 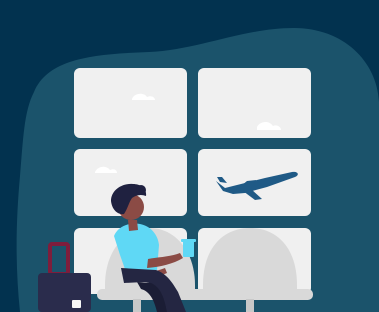 I want to click on traveler-neck, so click(x=133, y=225).